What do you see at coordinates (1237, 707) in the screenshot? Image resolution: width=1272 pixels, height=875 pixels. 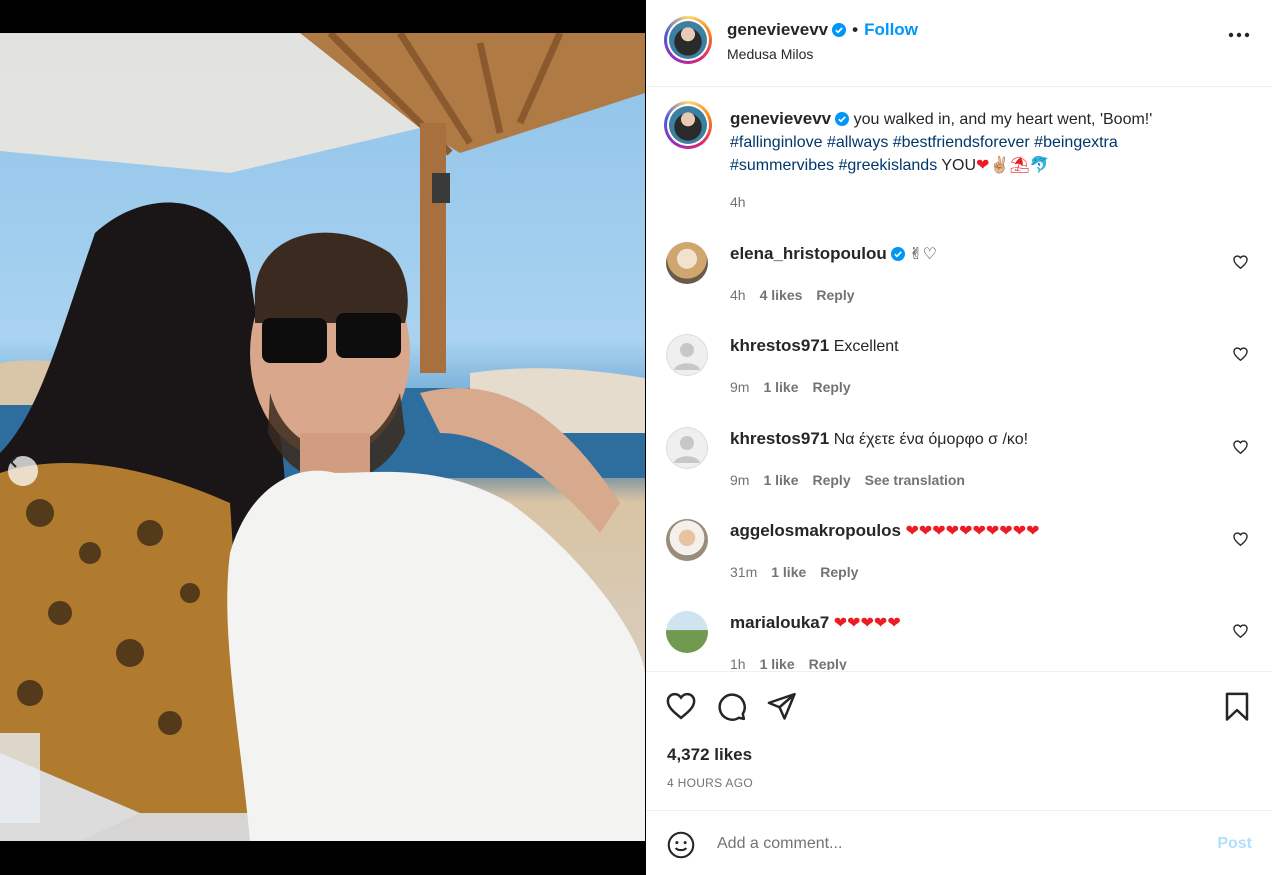 I see `bookmark-icon` at bounding box center [1237, 707].